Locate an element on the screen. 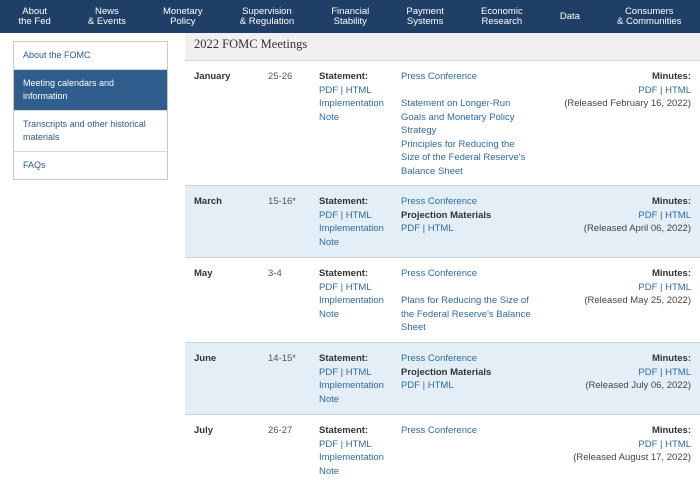 This screenshot has width=700, height=482. meeting-dates: 15-16* is located at coordinates (282, 201).